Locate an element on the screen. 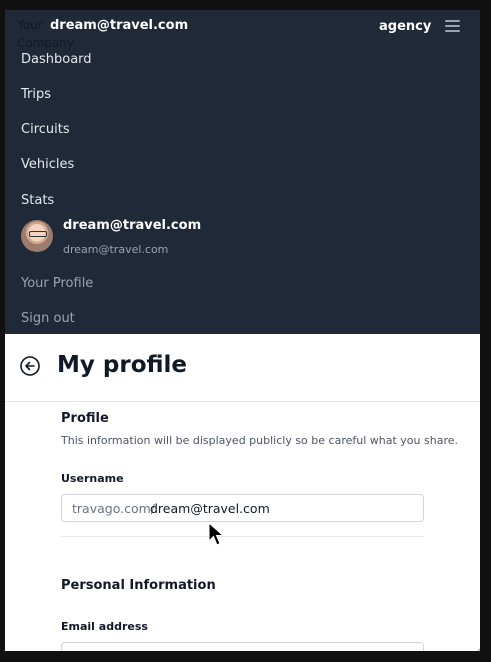 The image size is (491, 662). username-field: travago.com/ is located at coordinates (242, 508).